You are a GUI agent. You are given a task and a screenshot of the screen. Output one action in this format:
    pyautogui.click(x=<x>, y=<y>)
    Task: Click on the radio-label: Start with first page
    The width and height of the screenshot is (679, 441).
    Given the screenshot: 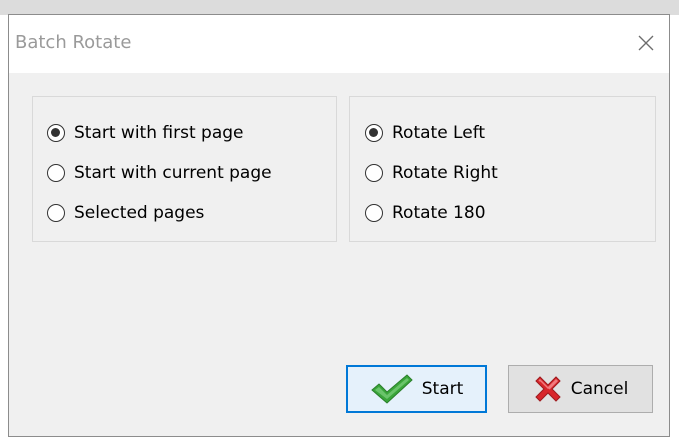 What is the action you would take?
    pyautogui.click(x=159, y=133)
    